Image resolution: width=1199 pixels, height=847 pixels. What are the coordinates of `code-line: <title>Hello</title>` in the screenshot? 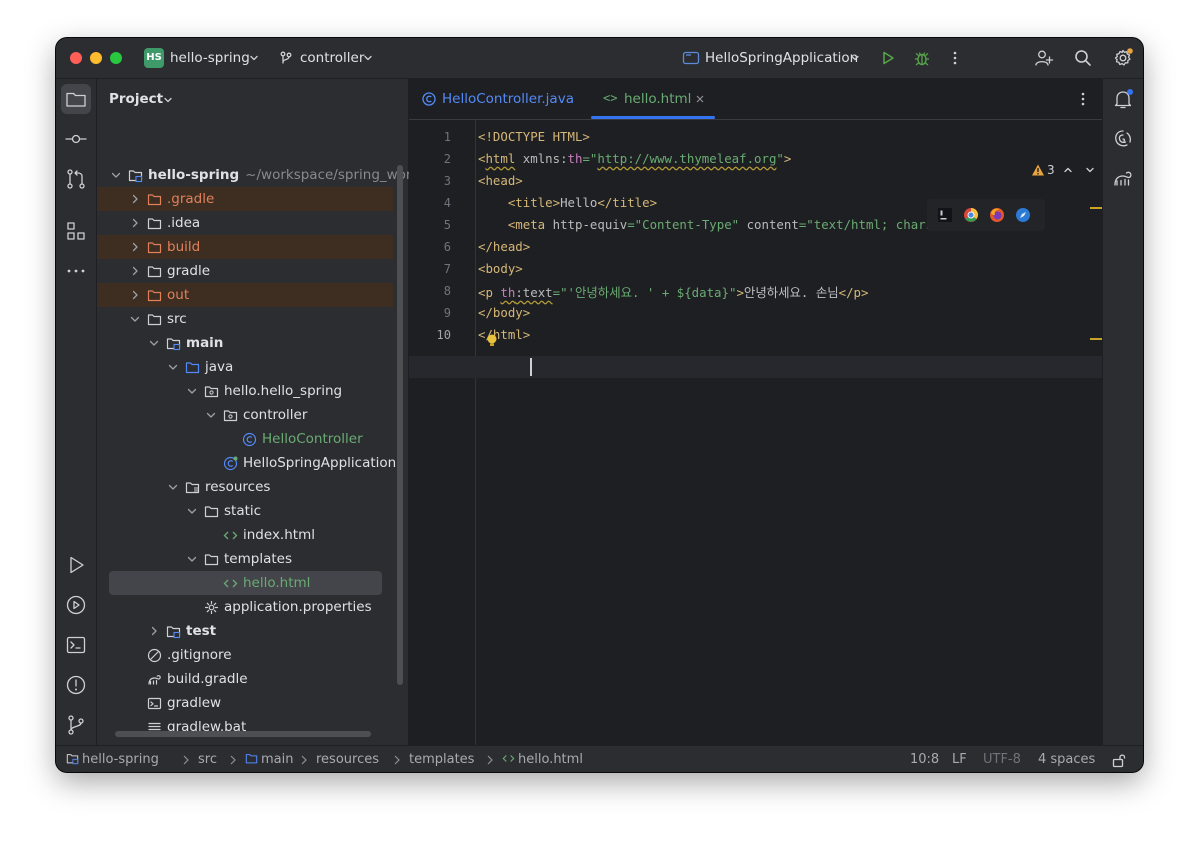 It's located at (567, 202).